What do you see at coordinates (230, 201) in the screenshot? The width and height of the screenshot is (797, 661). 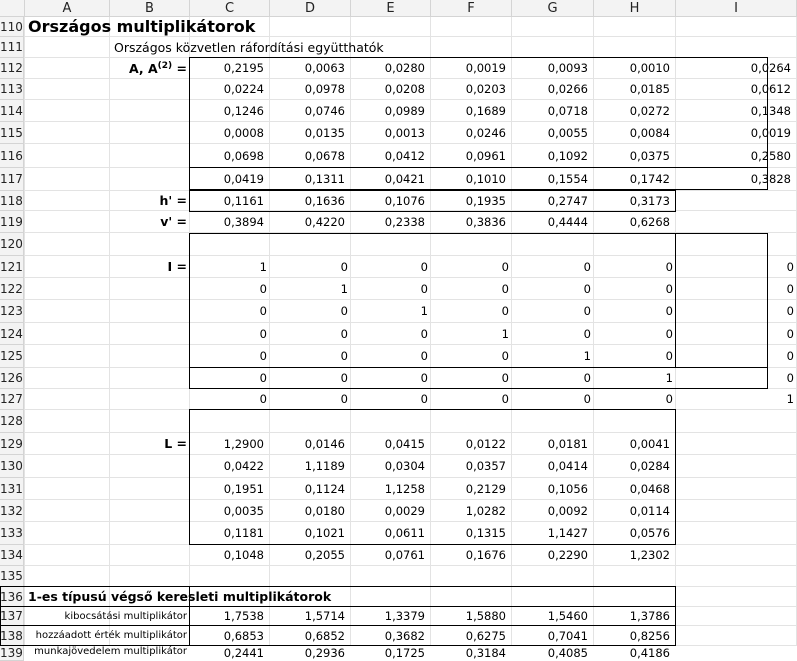 I see `h-vector-cell: 0,1161` at bounding box center [230, 201].